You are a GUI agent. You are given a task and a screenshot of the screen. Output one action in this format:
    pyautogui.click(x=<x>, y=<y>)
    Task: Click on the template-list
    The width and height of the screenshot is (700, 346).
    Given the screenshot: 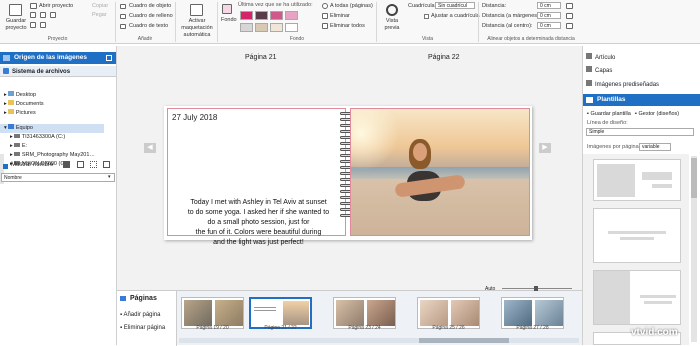 What is the action you would take?
    pyautogui.click(x=636, y=249)
    